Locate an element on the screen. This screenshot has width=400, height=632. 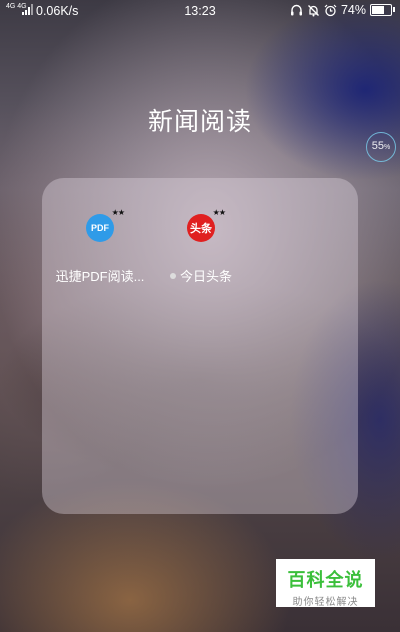
app-toutiao: 头条 ★★ 今日头条 is located at coordinates (201, 246).